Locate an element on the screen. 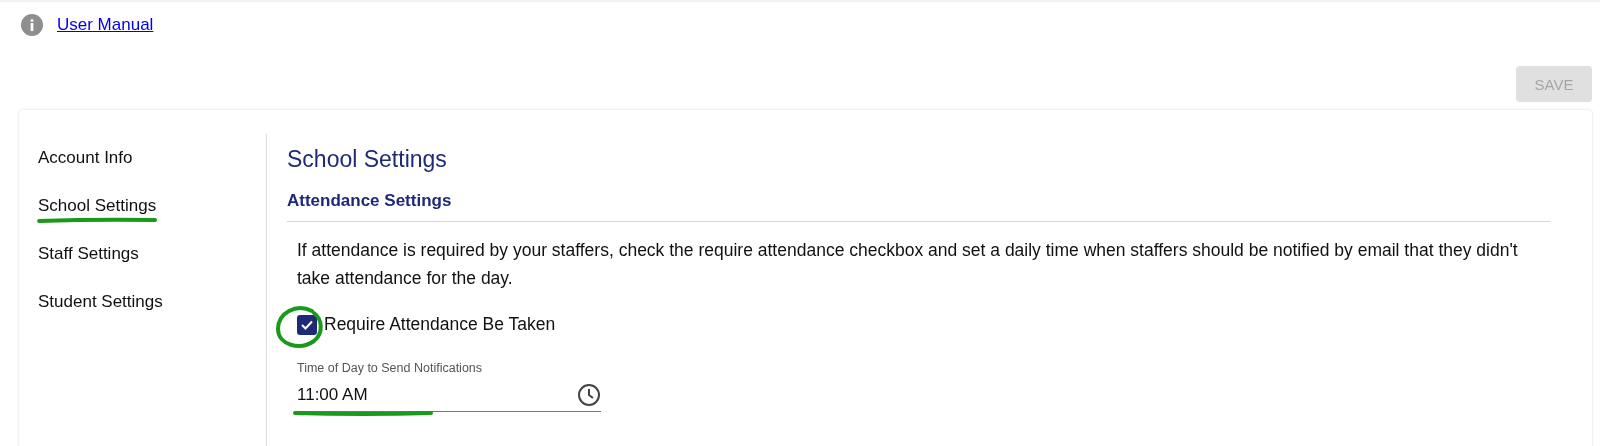  description-text: If attendance is required by your staffers, check the require attendance checkbox and set a daily time when staffers should be notified by email that they didn't take attendance for the day. is located at coordinates (908, 264).